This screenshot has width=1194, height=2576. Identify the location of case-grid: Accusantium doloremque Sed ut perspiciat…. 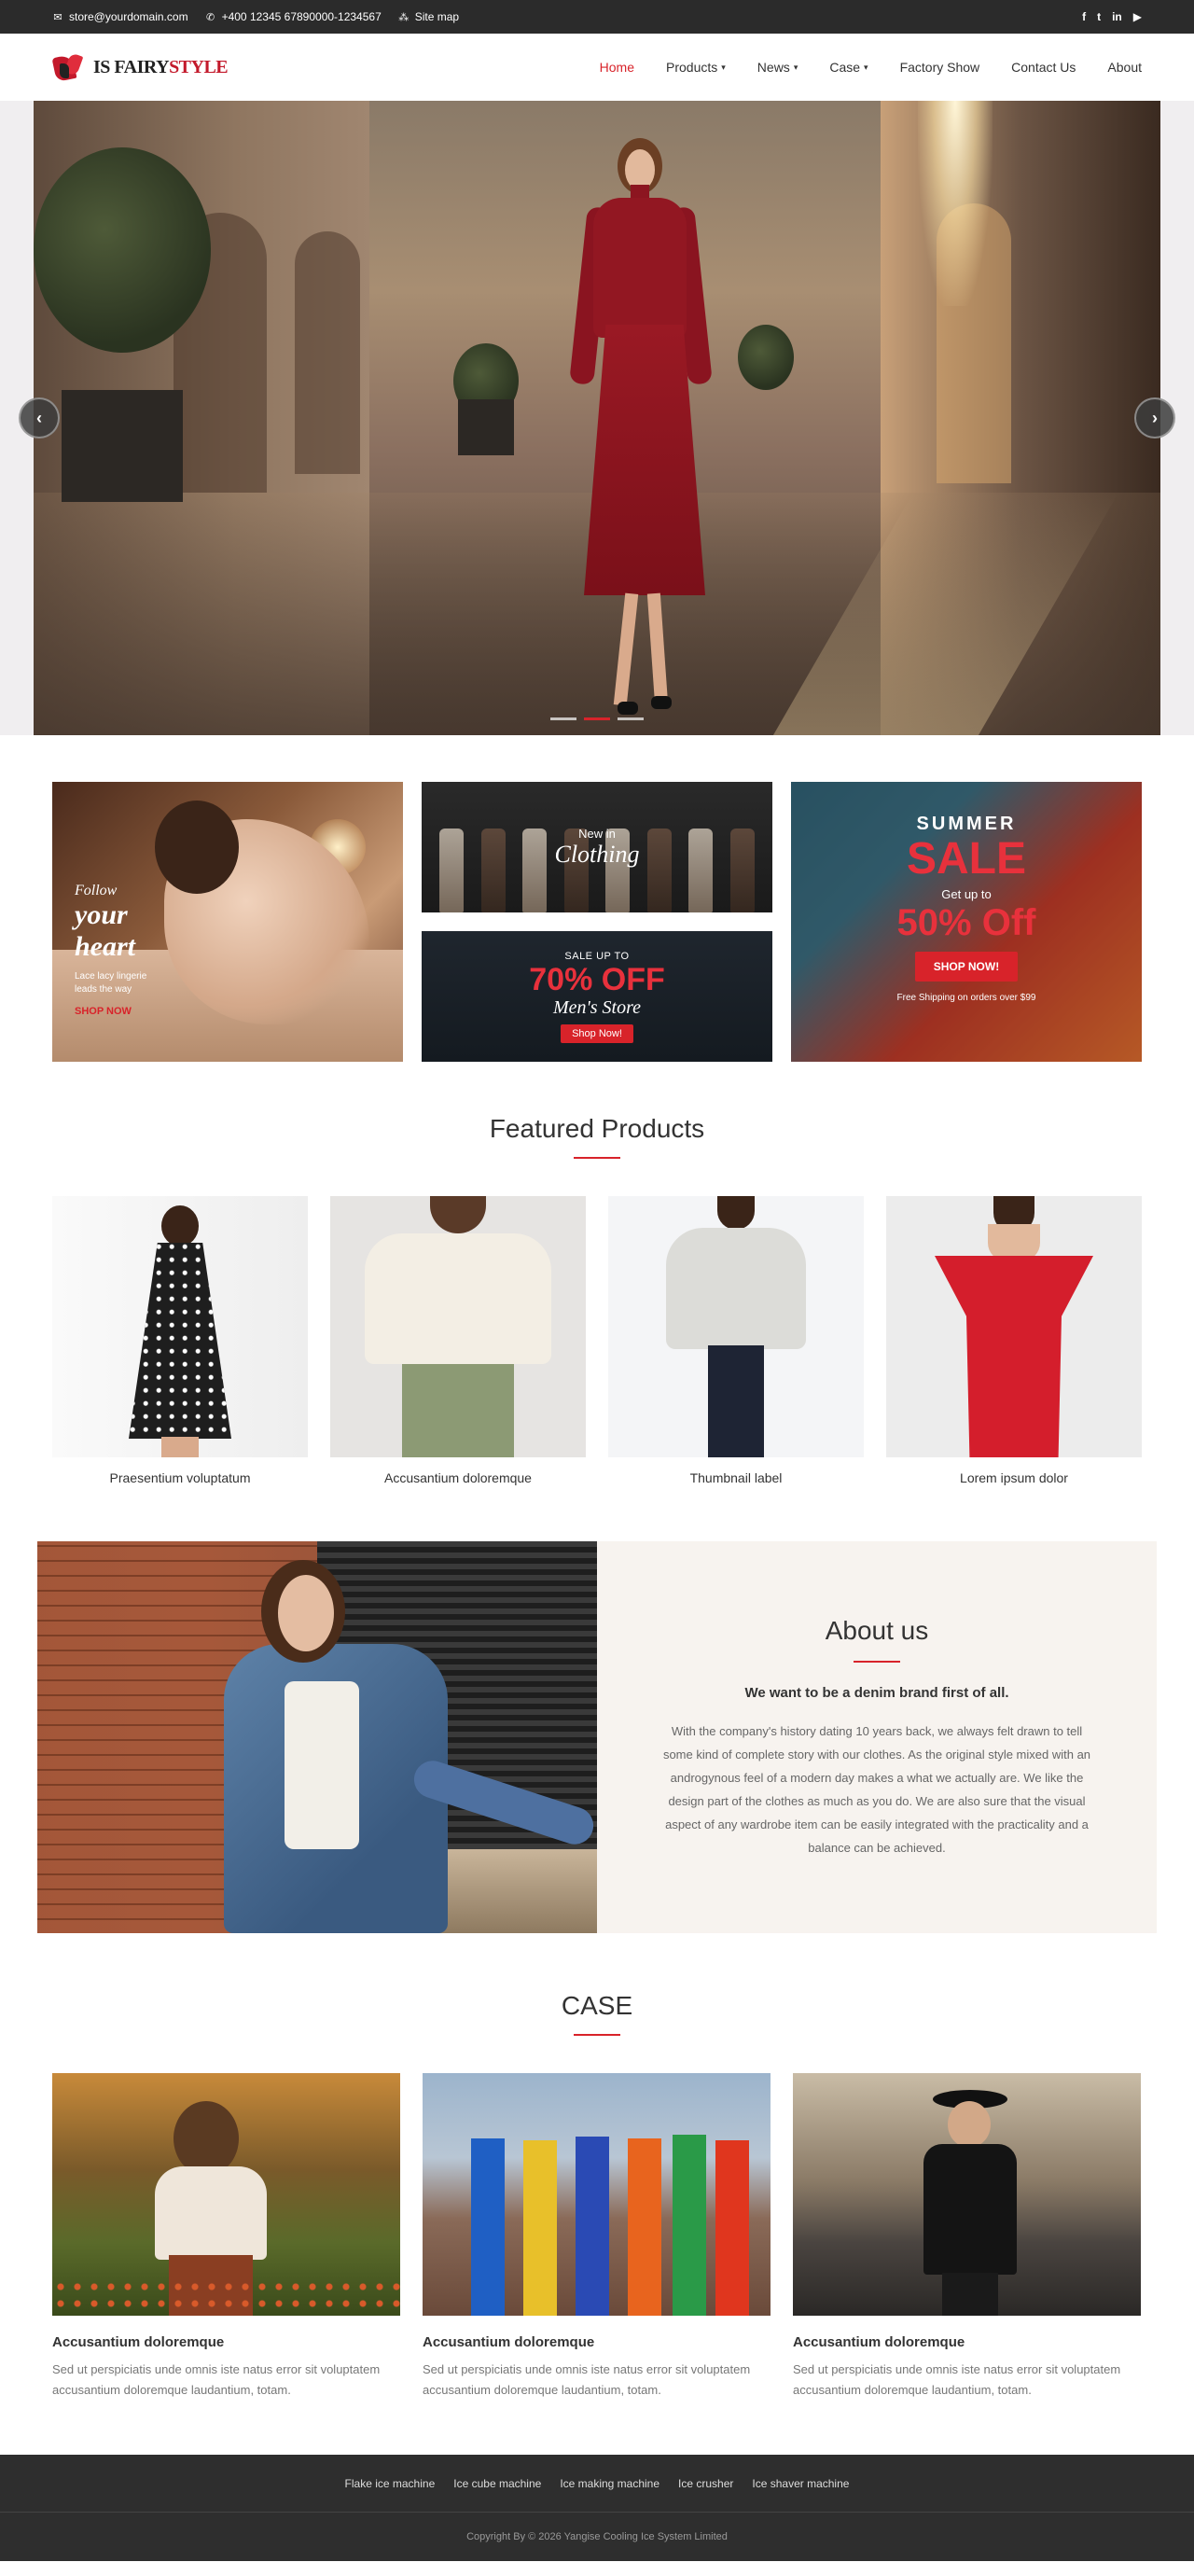
(597, 2218).